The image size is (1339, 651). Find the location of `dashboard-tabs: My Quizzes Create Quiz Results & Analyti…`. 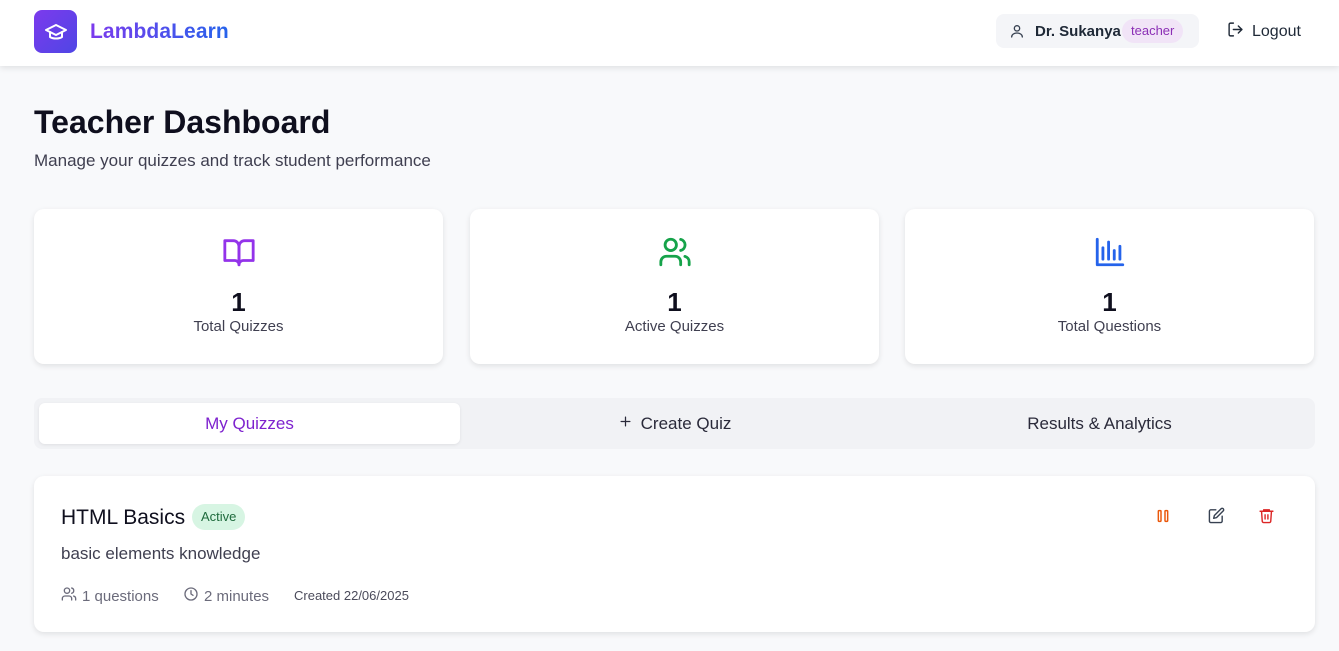

dashboard-tabs: My Quizzes Create Quiz Results & Analyti… is located at coordinates (674, 423).